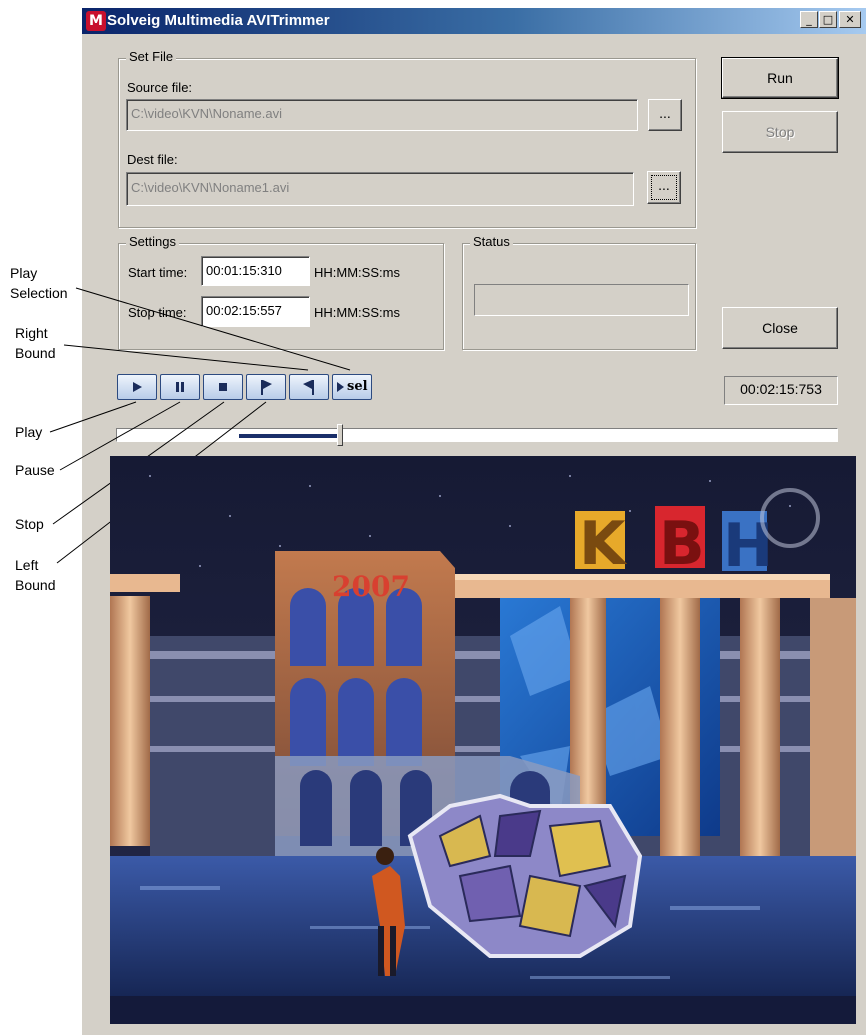 This screenshot has height=1035, width=866. What do you see at coordinates (29, 432) in the screenshot?
I see `callout-play: Play` at bounding box center [29, 432].